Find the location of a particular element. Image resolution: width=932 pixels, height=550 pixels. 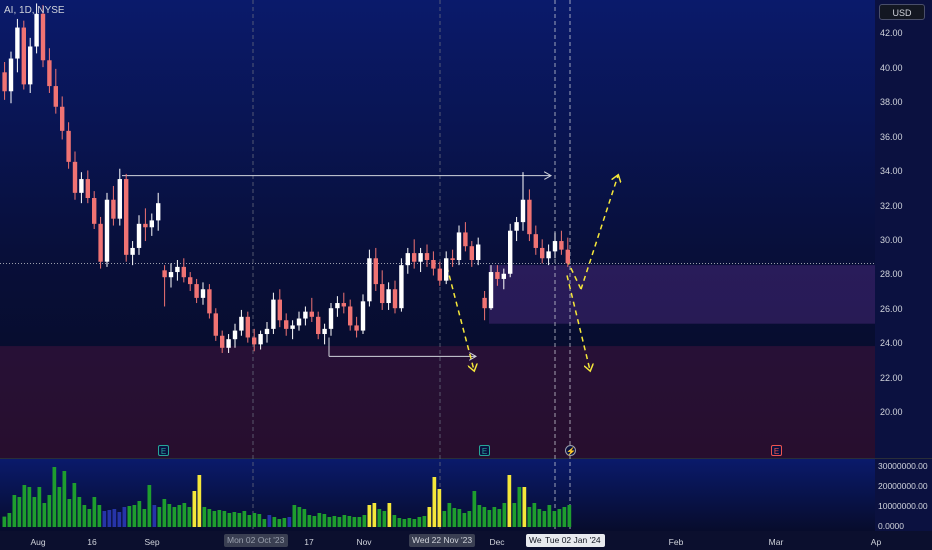

volume-tick-label: 0.0000 is located at coordinates (891, 526).